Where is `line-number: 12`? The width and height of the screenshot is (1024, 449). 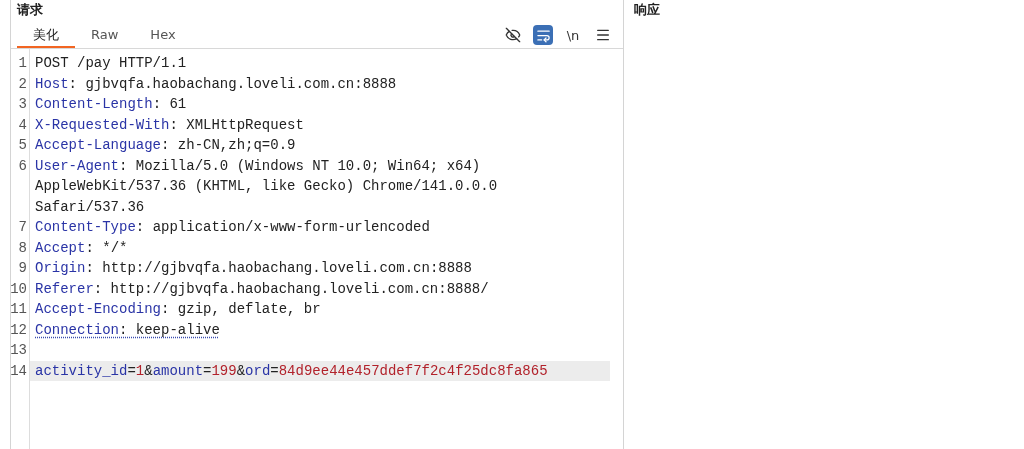 line-number: 12 is located at coordinates (18, 330).